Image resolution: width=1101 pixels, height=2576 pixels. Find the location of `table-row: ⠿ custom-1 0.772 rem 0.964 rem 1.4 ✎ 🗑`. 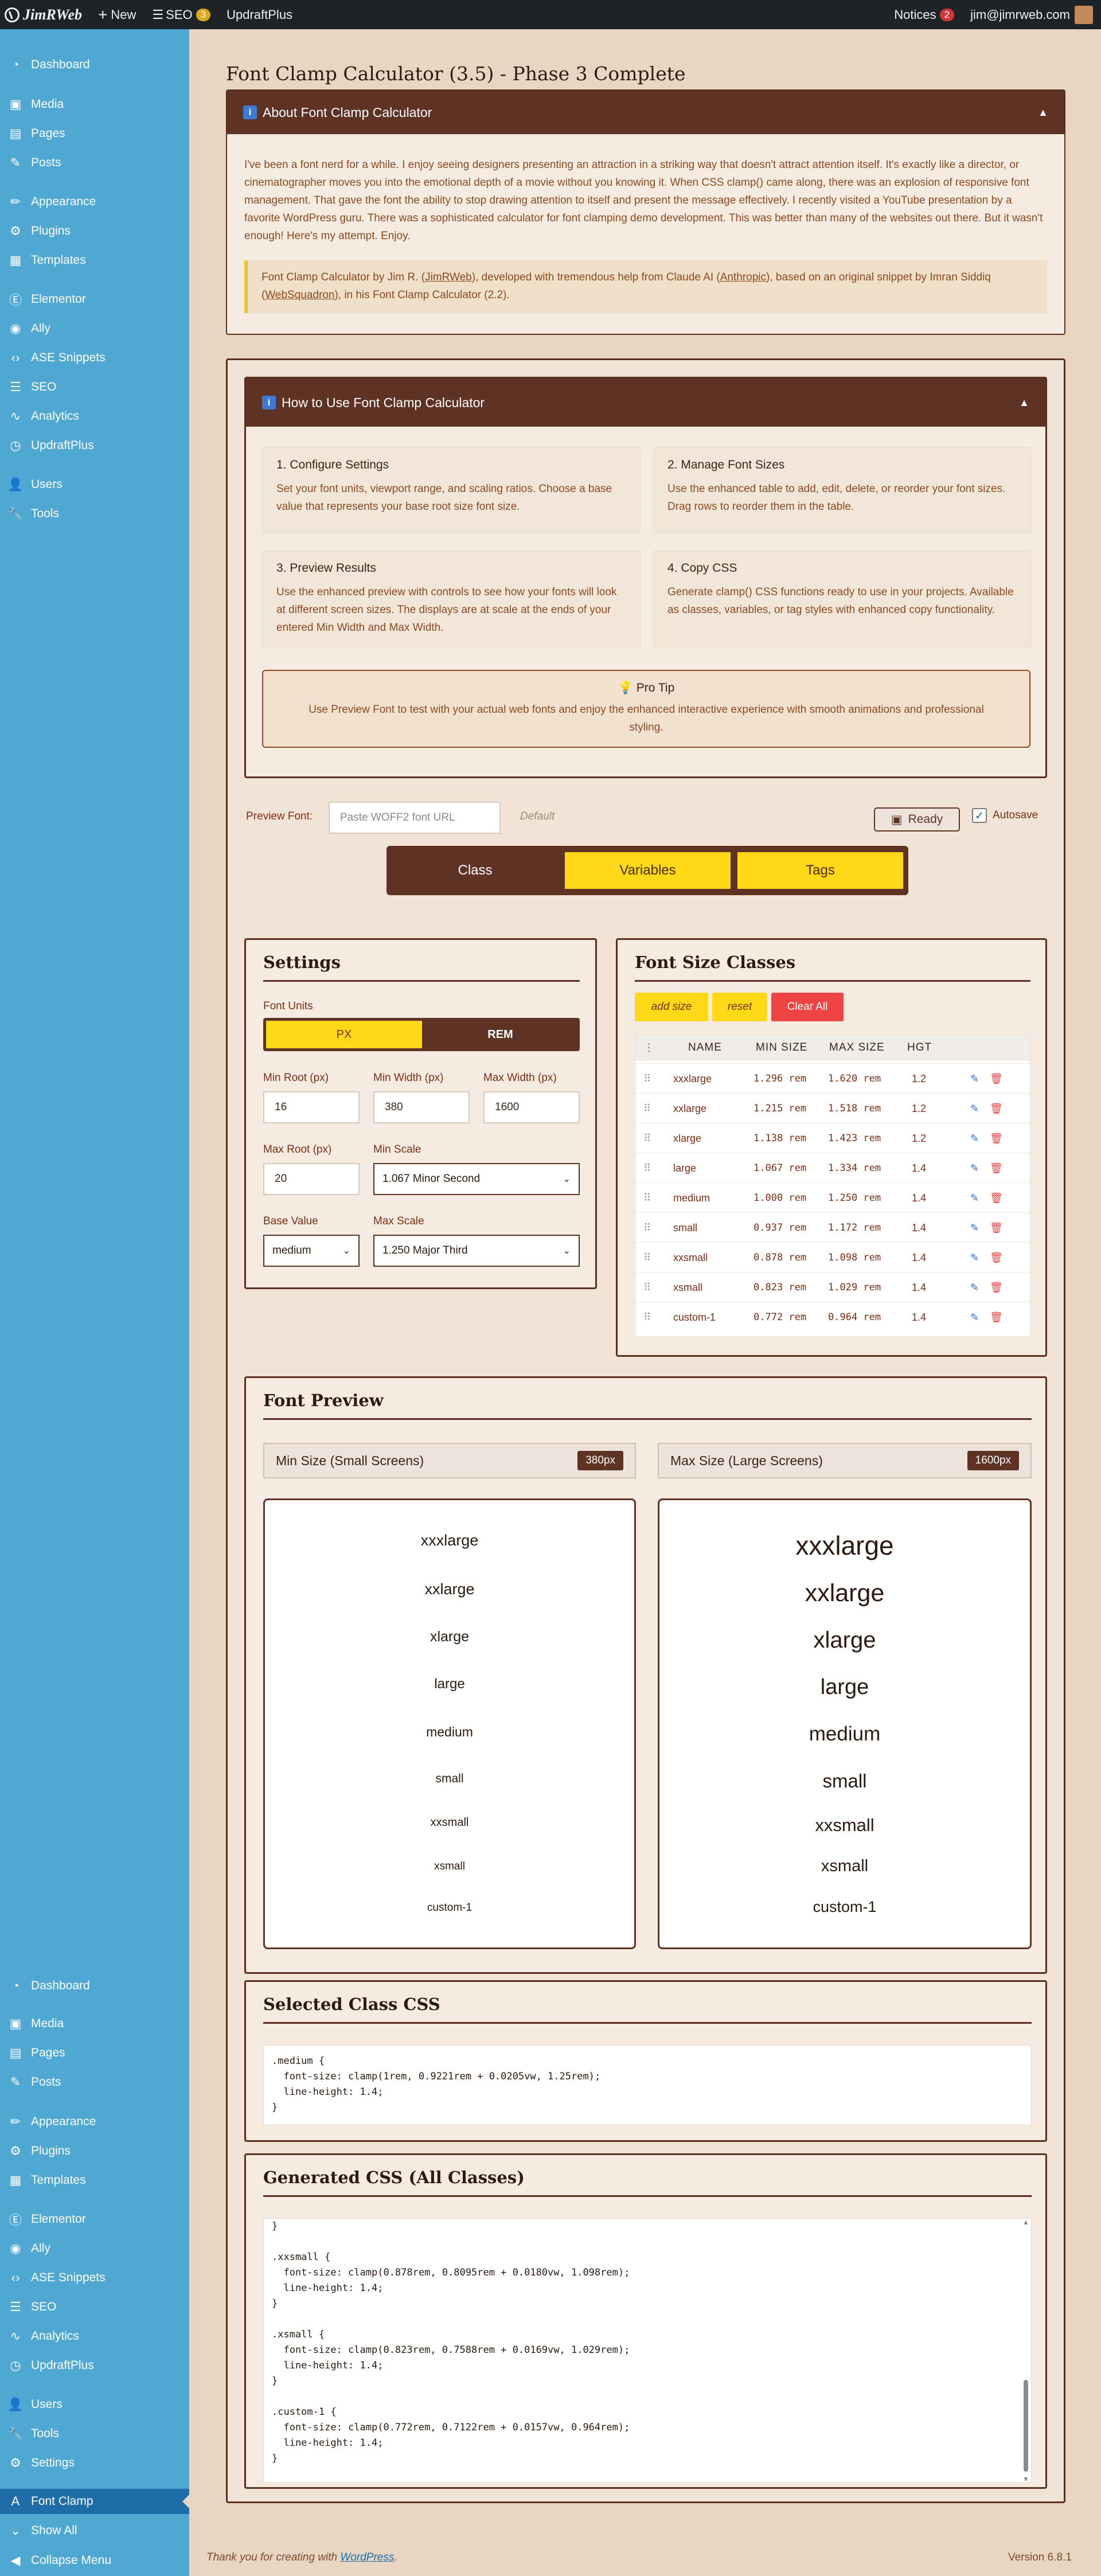

table-row: ⠿ custom-1 0.772 rem 0.964 rem 1.4 ✎ 🗑 is located at coordinates (832, 1317).